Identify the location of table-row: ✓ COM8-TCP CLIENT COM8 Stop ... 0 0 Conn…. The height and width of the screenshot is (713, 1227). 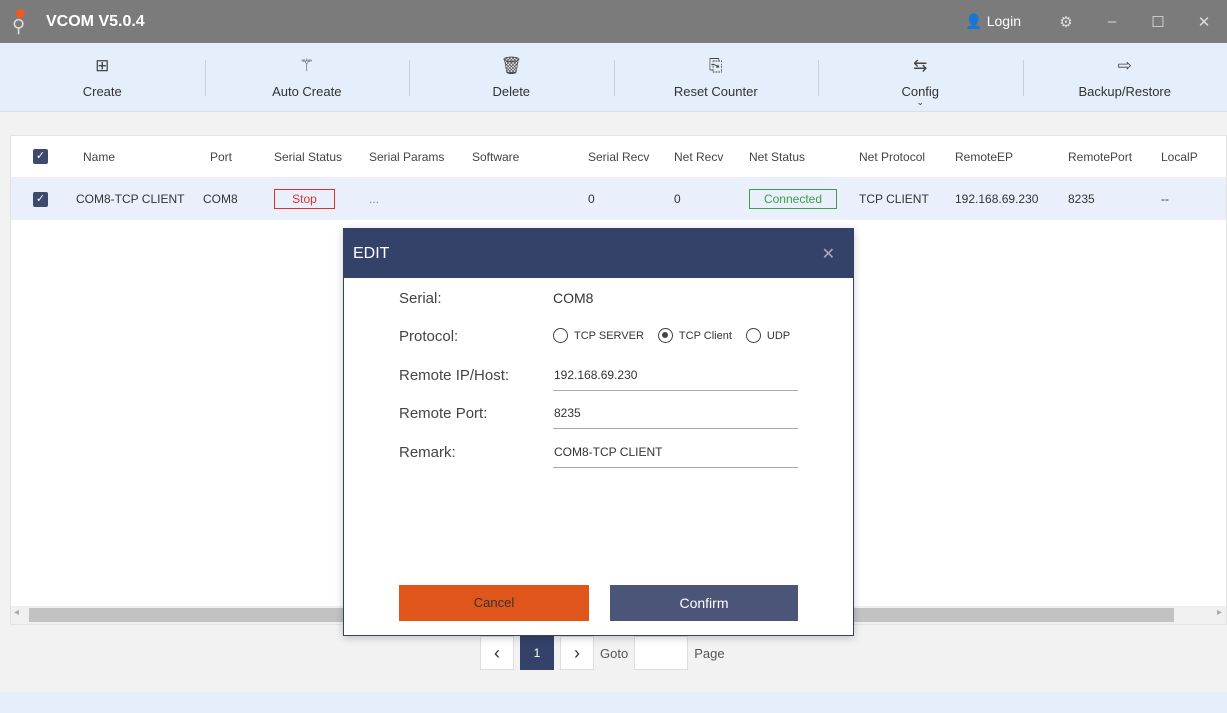
(618, 199).